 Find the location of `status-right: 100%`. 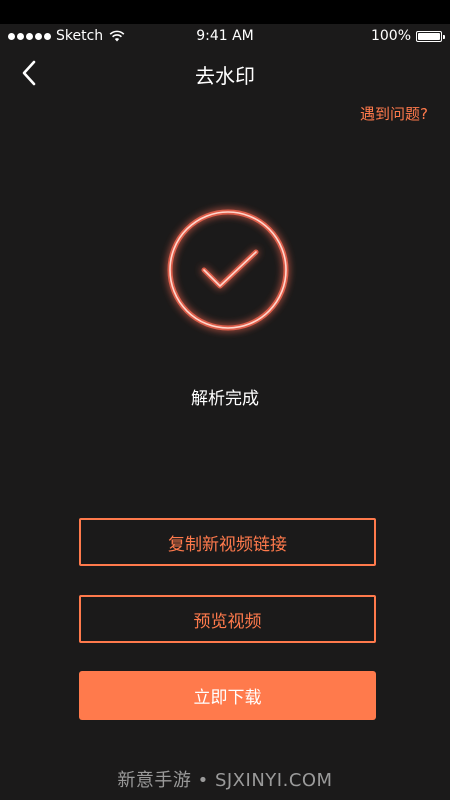

status-right: 100% is located at coordinates (407, 36).